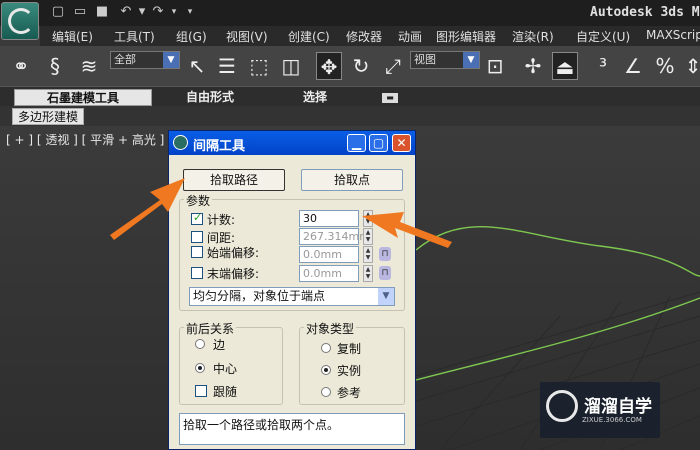  I want to click on end-offset-checkbox, so click(197, 273).